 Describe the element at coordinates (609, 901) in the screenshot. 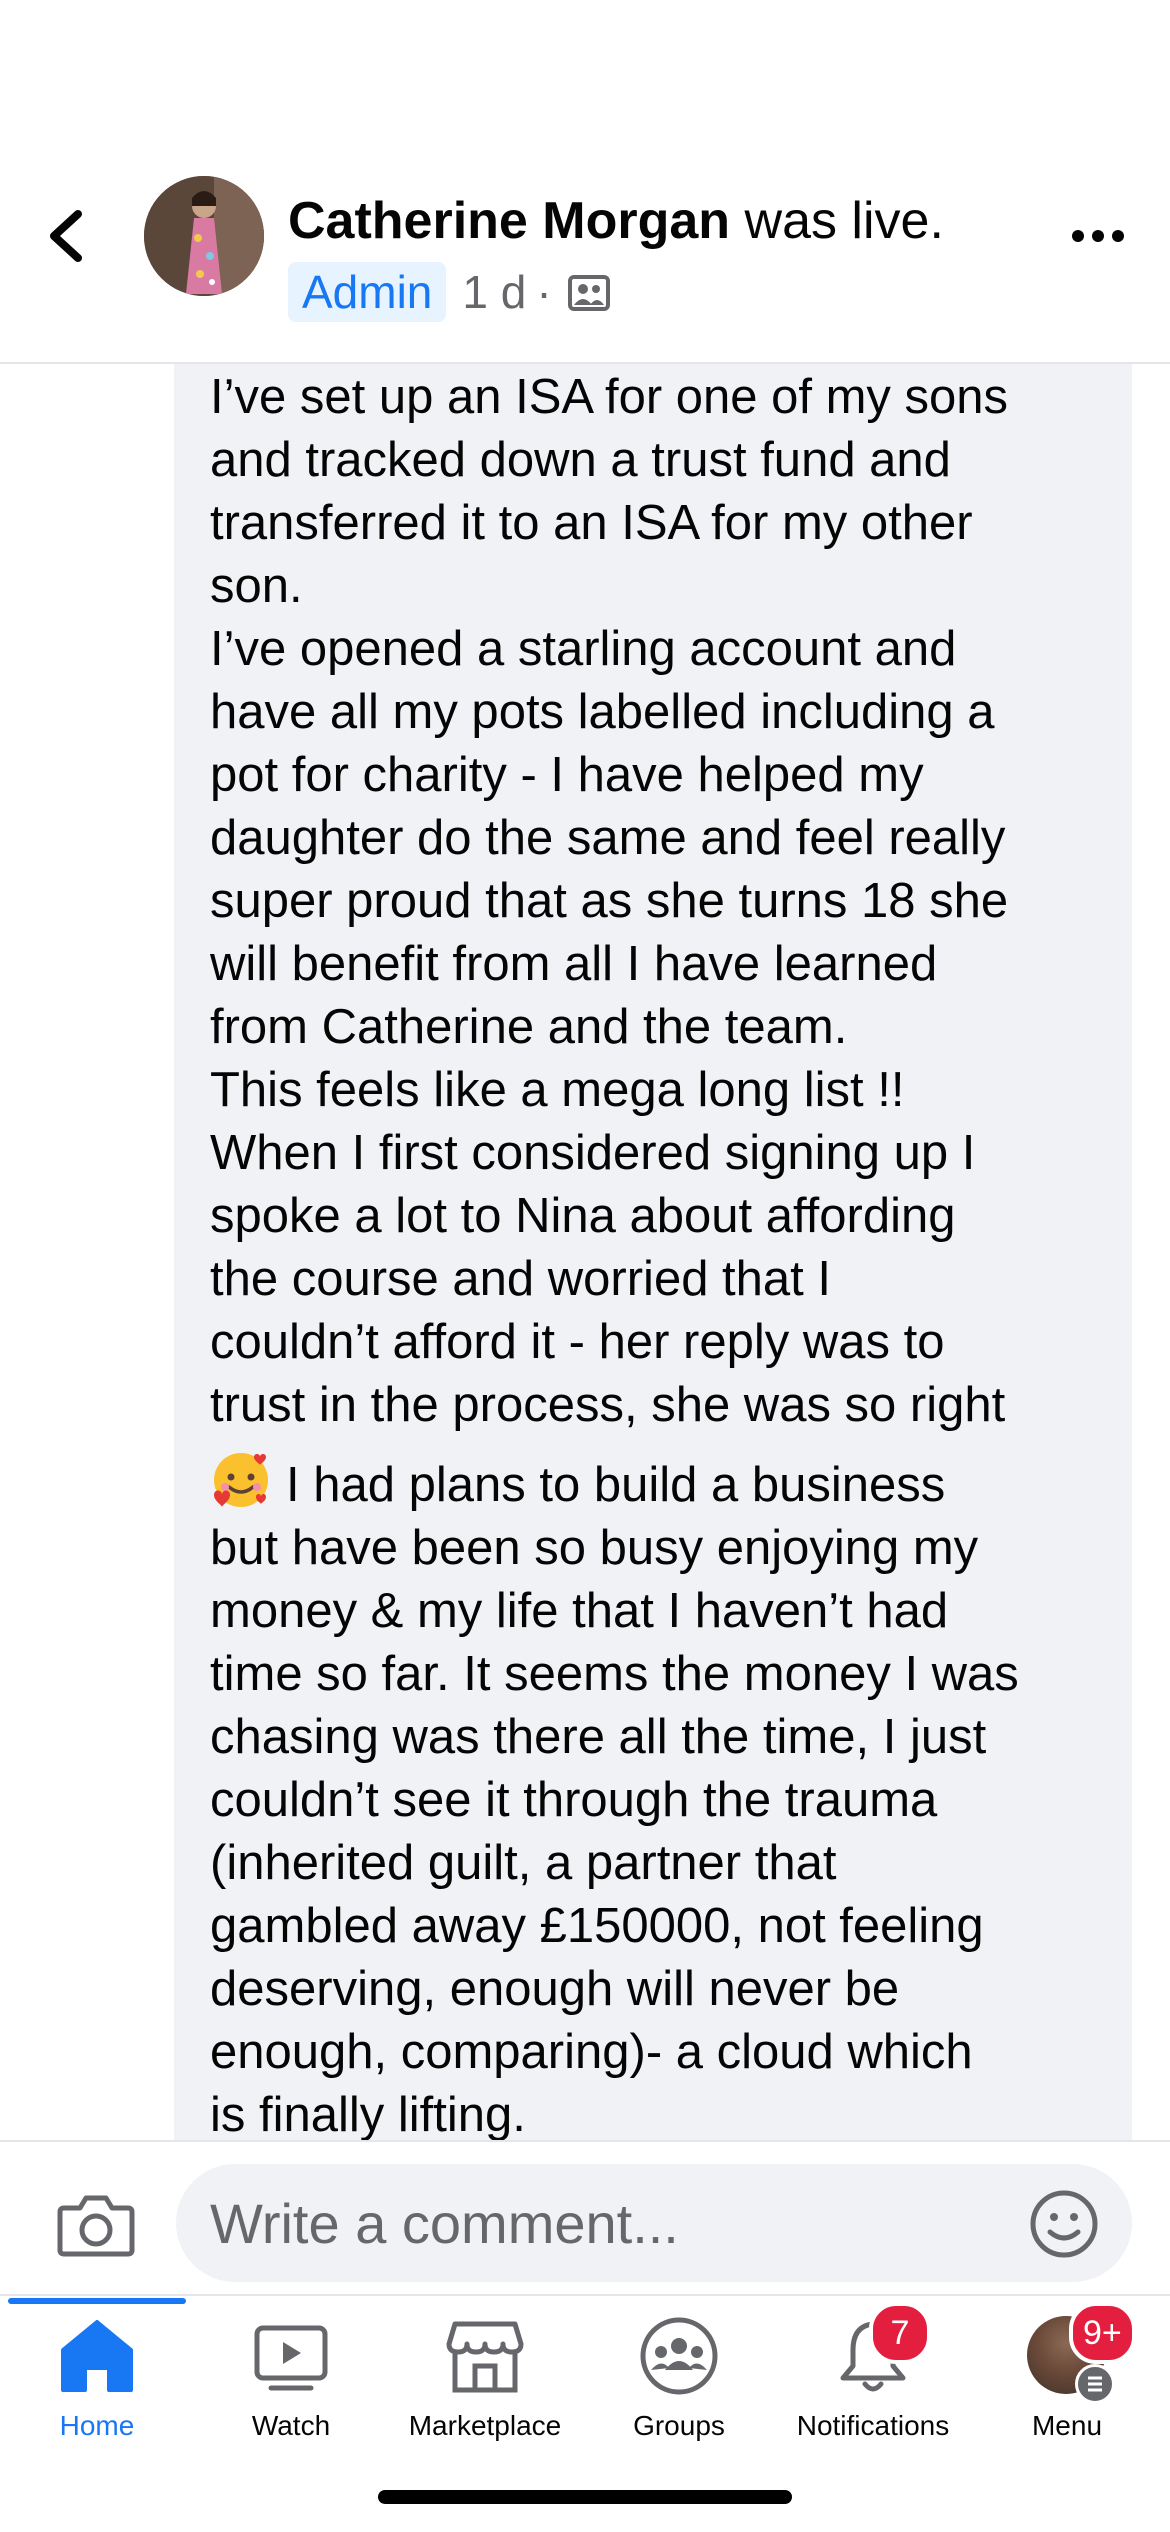

I see `comment-line: super proud that as she turns 18 she` at that location.